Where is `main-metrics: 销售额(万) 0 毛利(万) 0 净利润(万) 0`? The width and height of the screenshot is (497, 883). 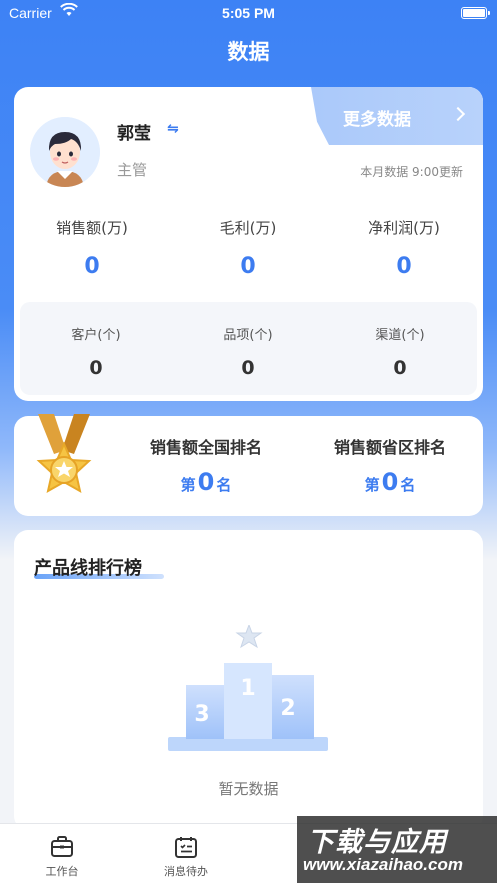
main-metrics: 销售额(万) 0 毛利(万) 0 净利润(万) 0 is located at coordinates (248, 252).